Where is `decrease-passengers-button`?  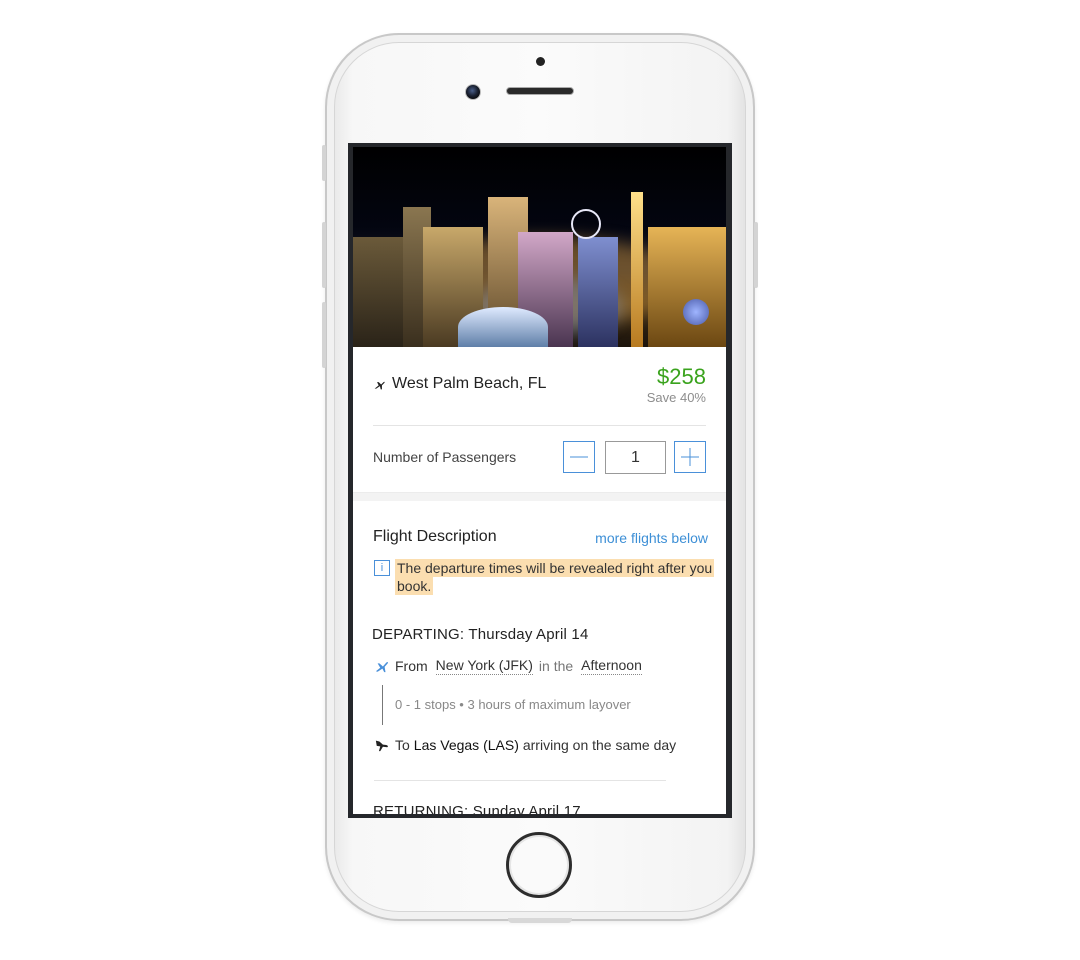 decrease-passengers-button is located at coordinates (579, 457).